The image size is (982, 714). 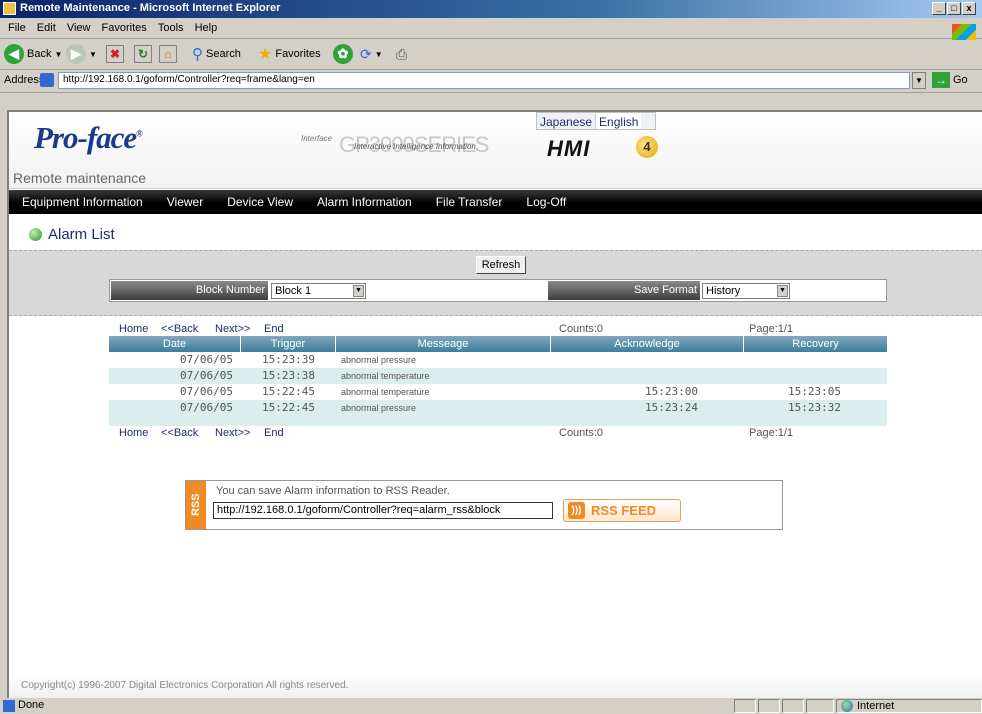 I want to click on page-subtitle: Remote maintenance, so click(x=80, y=178).